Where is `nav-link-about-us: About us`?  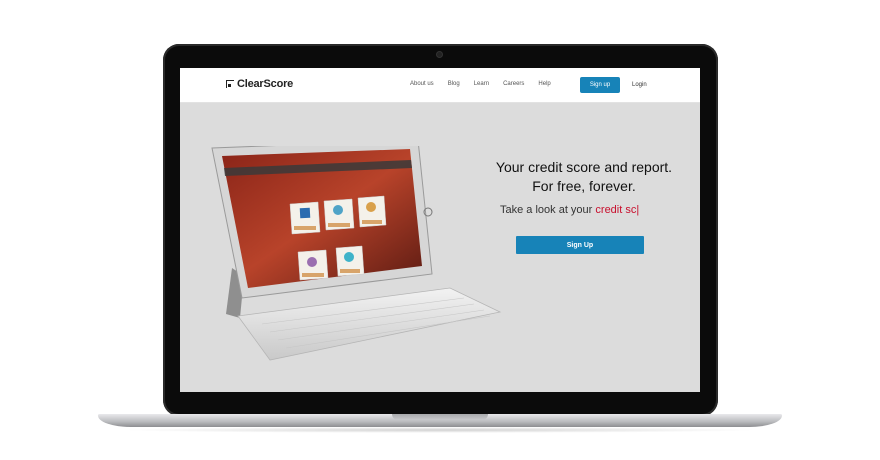 nav-link-about-us: About us is located at coordinates (422, 84).